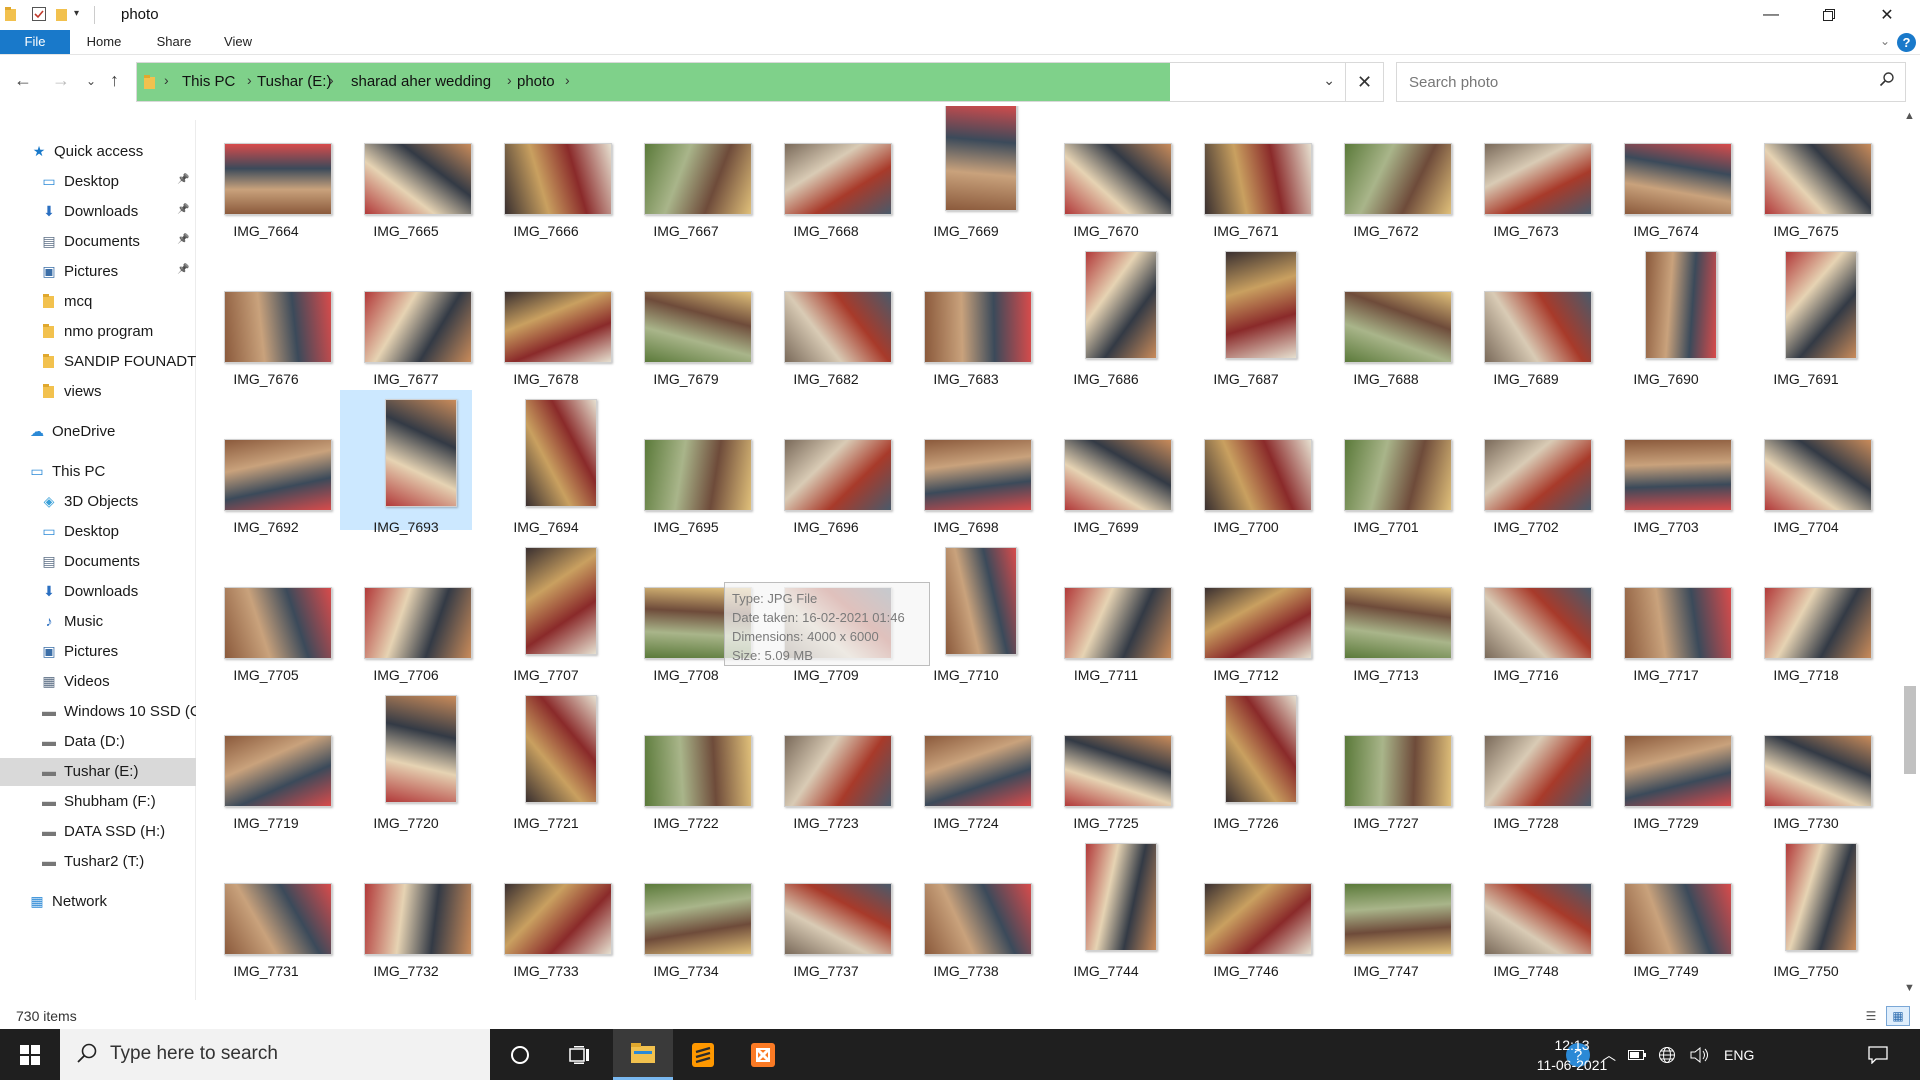 The width and height of the screenshot is (1920, 1080). What do you see at coordinates (1246, 758) in the screenshot?
I see `file-tile: IMG_7726` at bounding box center [1246, 758].